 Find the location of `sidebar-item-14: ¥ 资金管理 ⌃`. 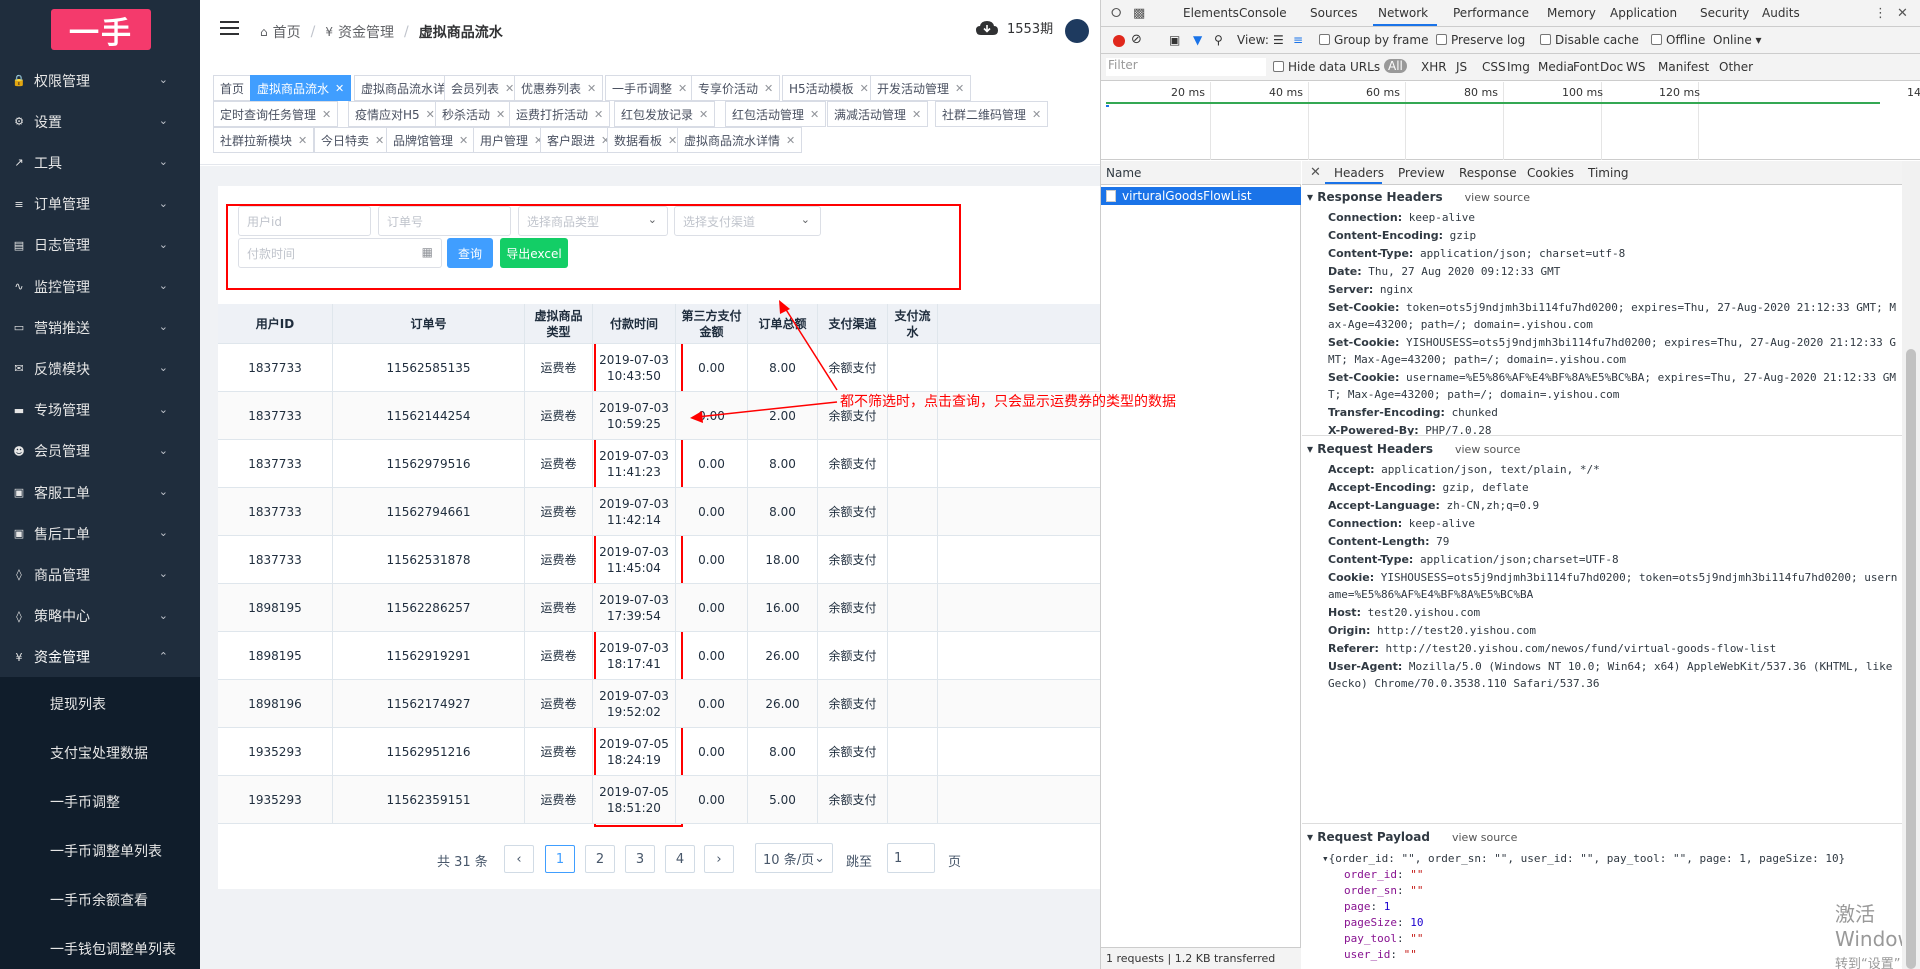

sidebar-item-14: ¥ 资金管理 ⌃ is located at coordinates (100, 657).